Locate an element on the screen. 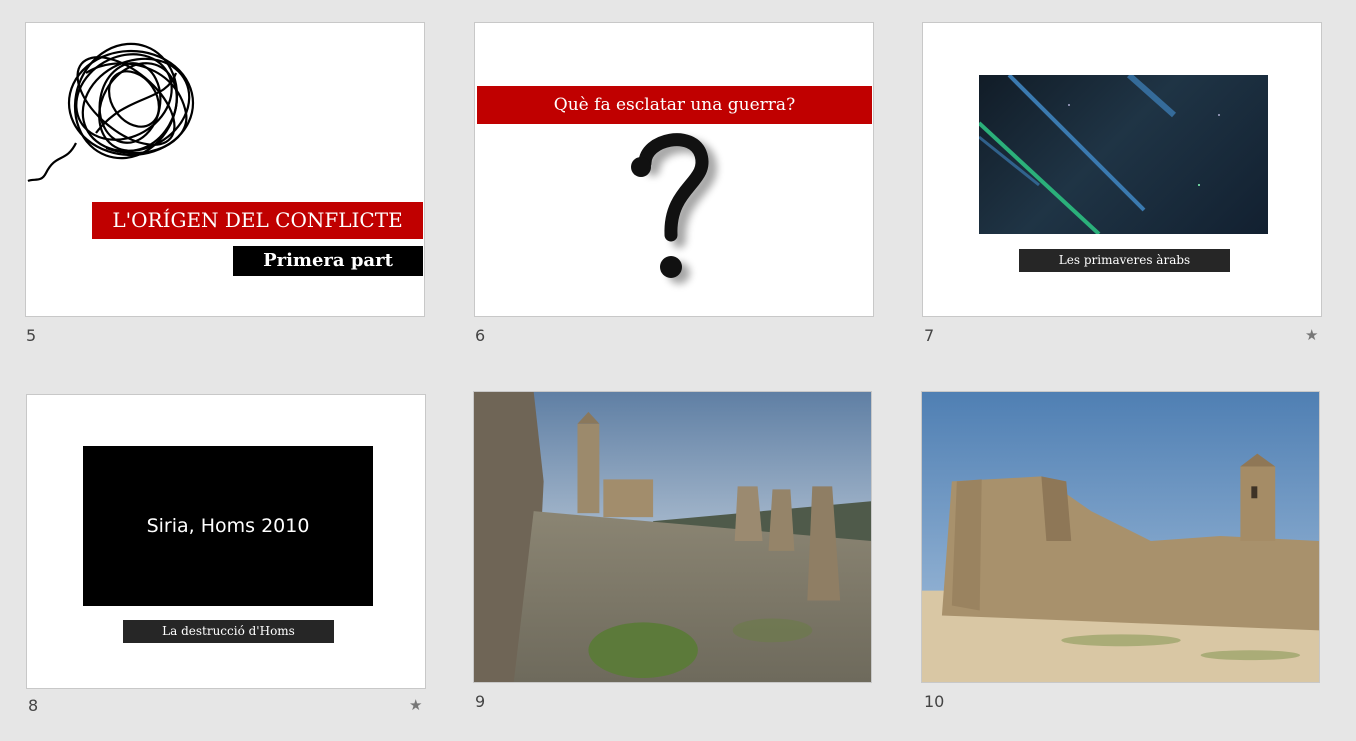  slide-title: L'ORÍGEN DEL CONFLICTE is located at coordinates (257, 220).